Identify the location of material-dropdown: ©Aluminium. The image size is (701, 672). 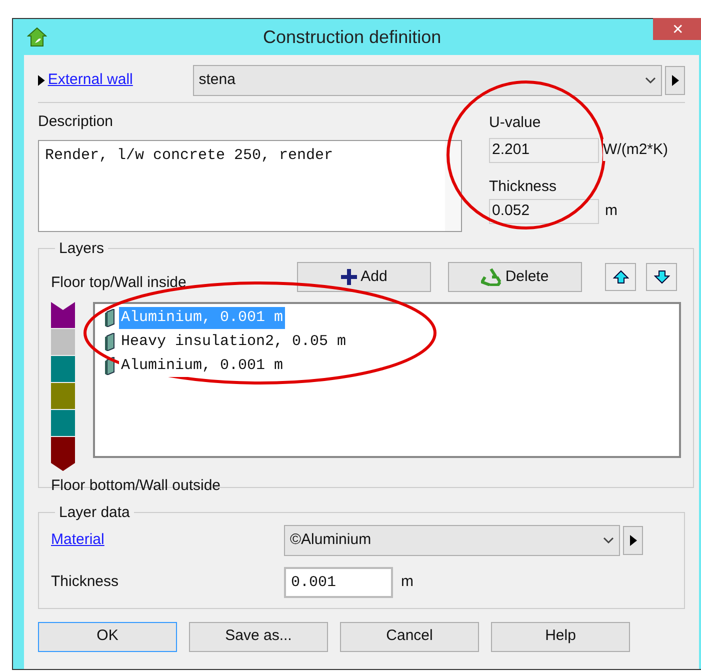
(452, 540).